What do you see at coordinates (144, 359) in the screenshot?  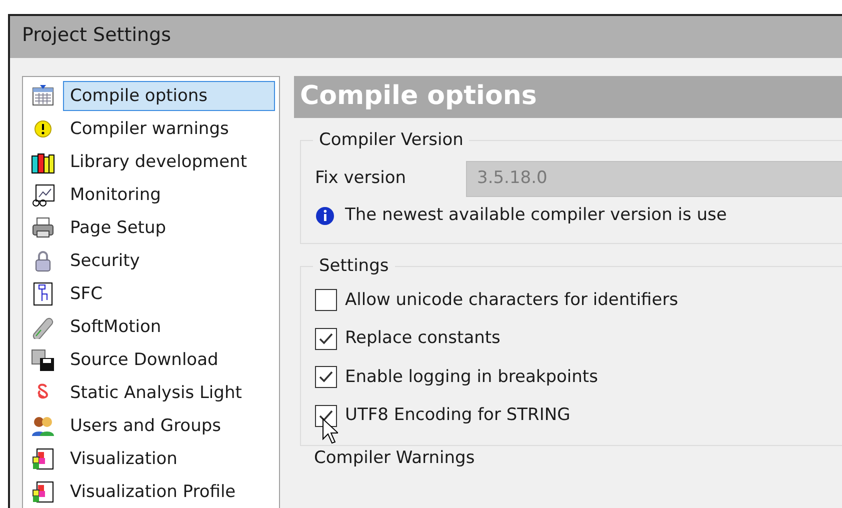 I see `sidebar-item: Source Download` at bounding box center [144, 359].